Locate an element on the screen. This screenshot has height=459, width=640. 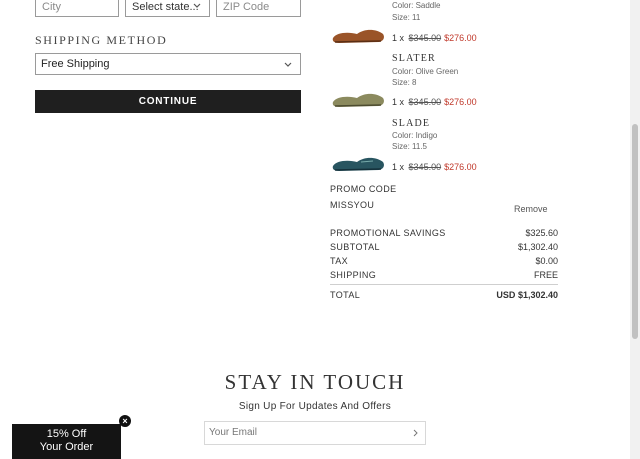
newsletter-subtitle: Sign Up For Updates And Offers is located at coordinates (315, 406).